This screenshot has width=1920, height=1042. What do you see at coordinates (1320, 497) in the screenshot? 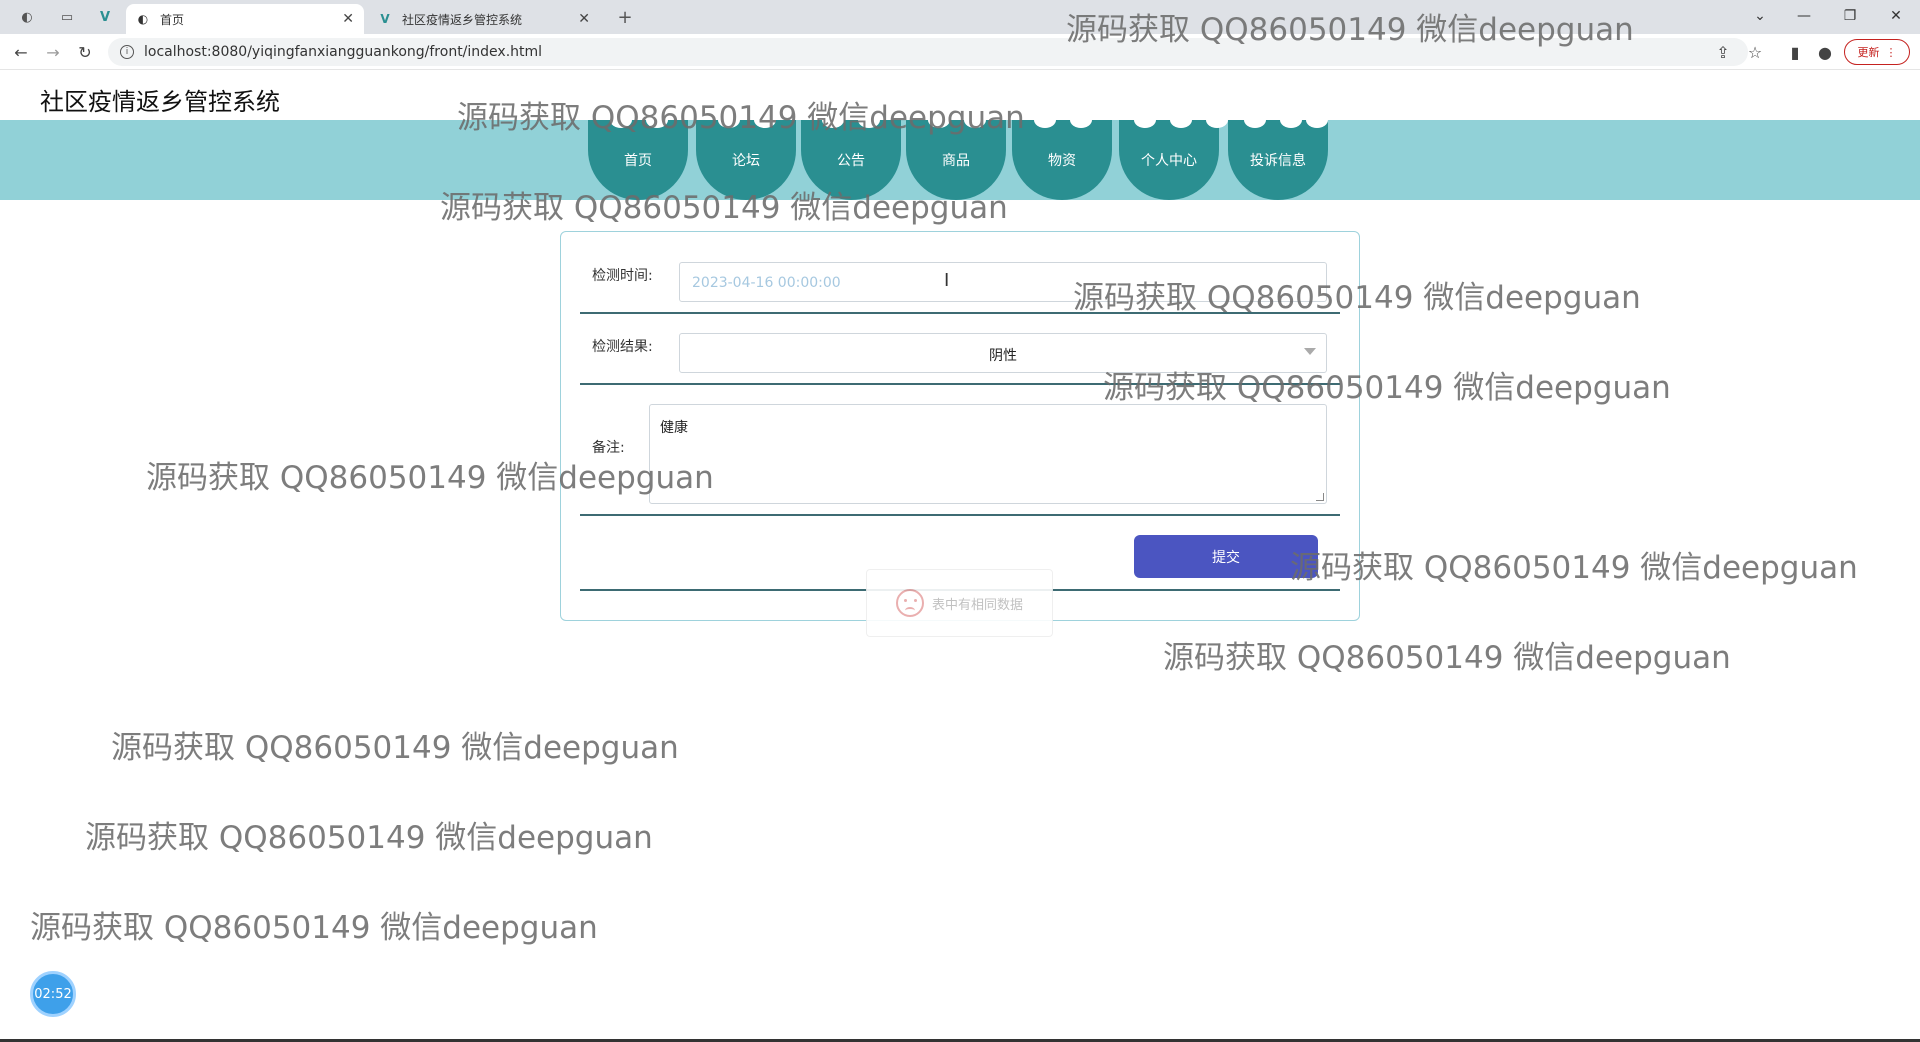
I see `resize-handle-icon` at bounding box center [1320, 497].